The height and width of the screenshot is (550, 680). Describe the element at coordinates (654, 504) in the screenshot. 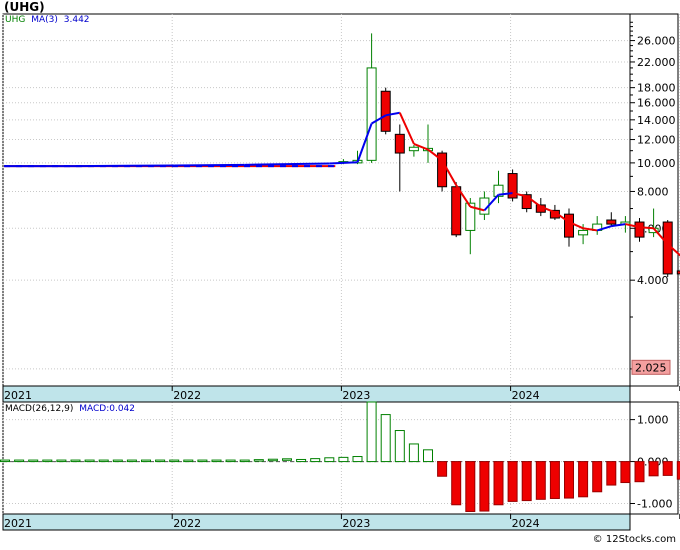

I see `macd-tick-label: -1.000` at that location.